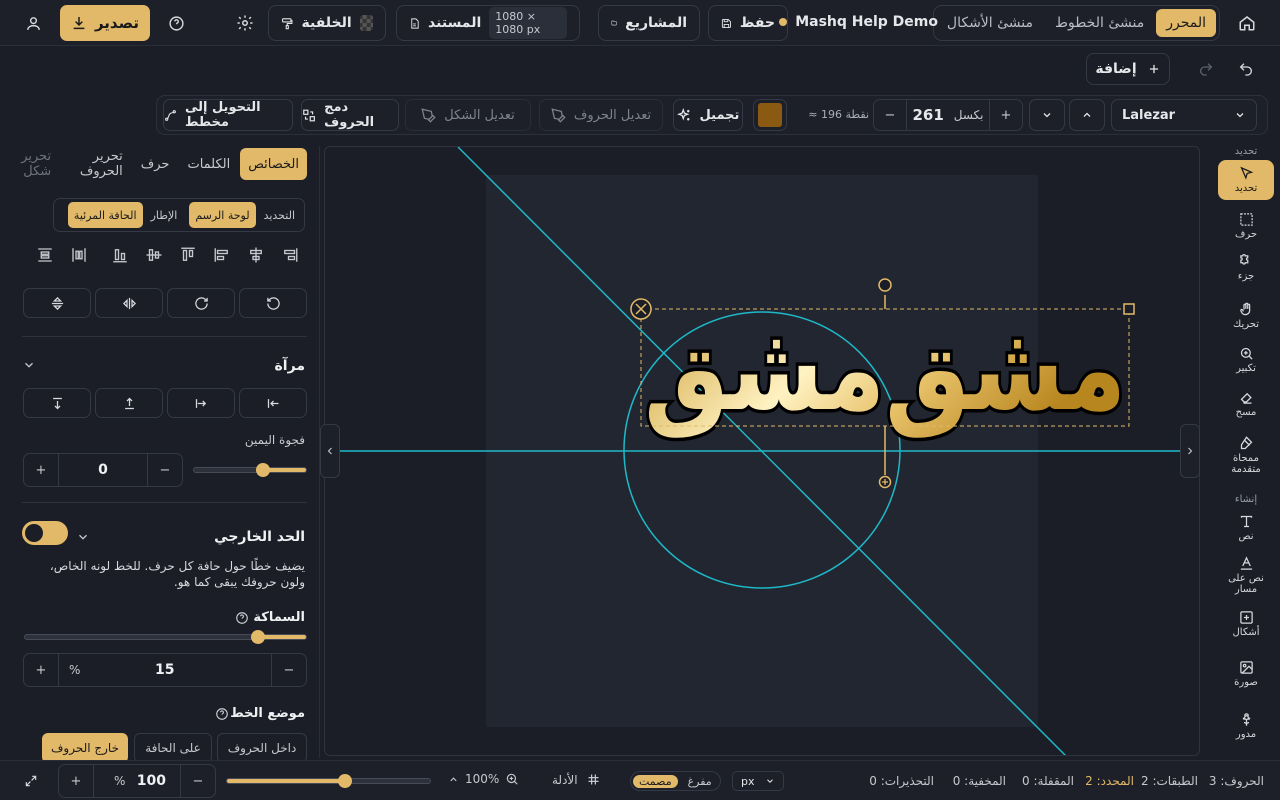 The width and height of the screenshot is (1280, 800). Describe the element at coordinates (80, 256) in the screenshot. I see `distribute-h-button` at that location.